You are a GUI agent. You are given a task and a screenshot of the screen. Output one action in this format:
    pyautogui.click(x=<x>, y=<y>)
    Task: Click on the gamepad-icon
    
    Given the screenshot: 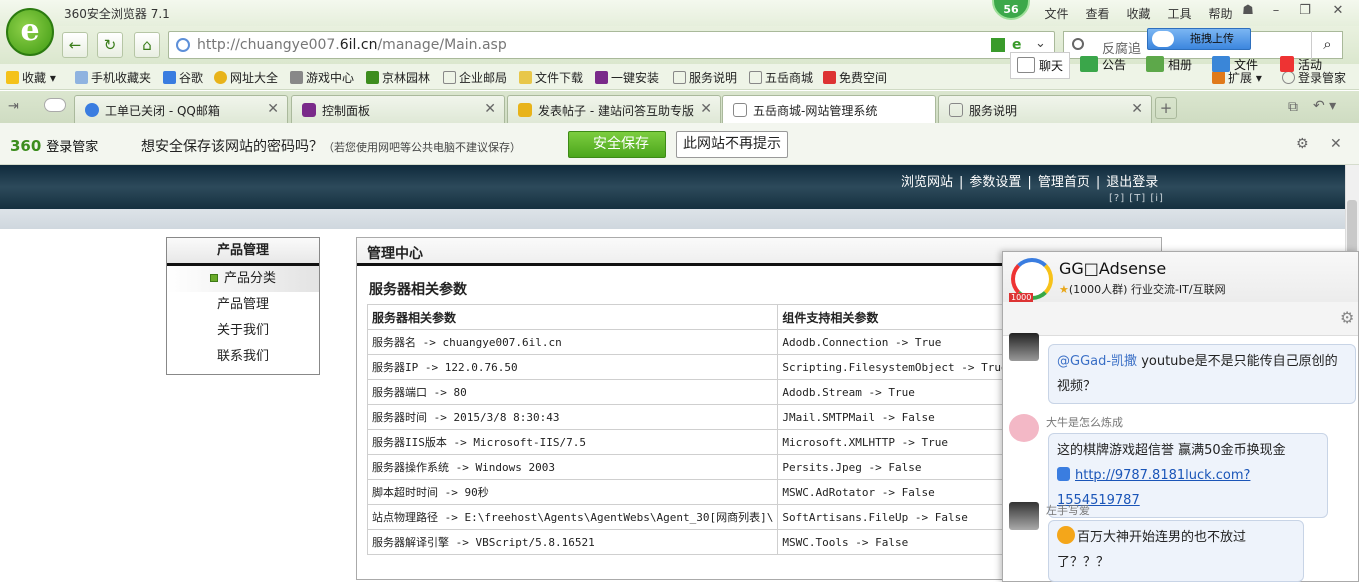 What is the action you would take?
    pyautogui.click(x=296, y=77)
    